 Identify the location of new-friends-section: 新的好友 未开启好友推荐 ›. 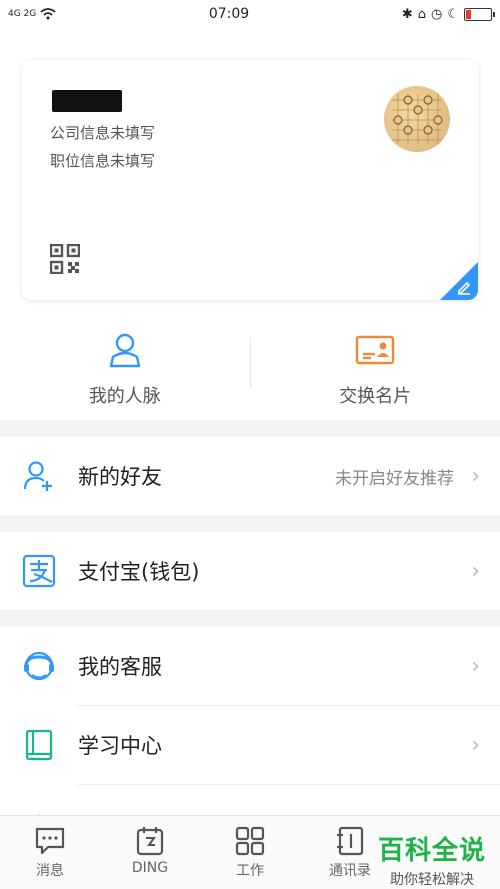
(250, 476).